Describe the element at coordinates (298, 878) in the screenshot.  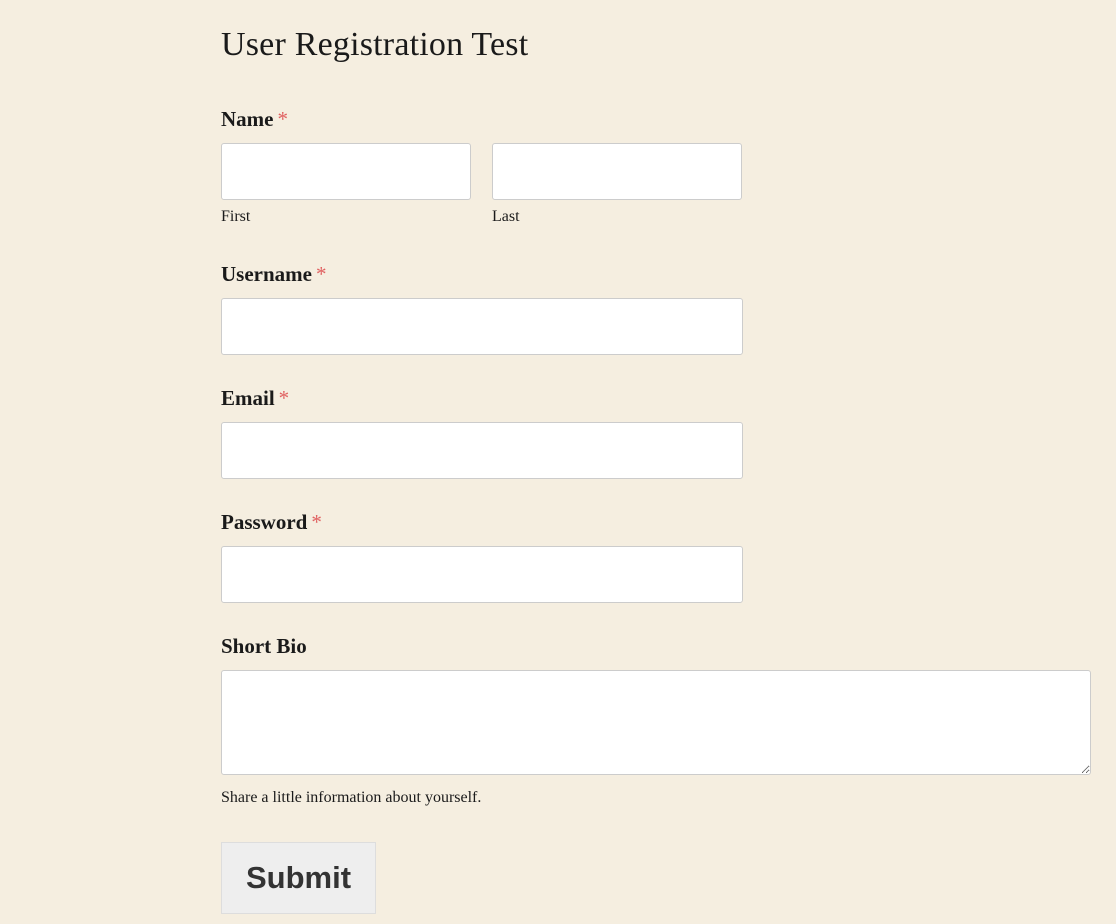
I see `submit-button: Submit` at that location.